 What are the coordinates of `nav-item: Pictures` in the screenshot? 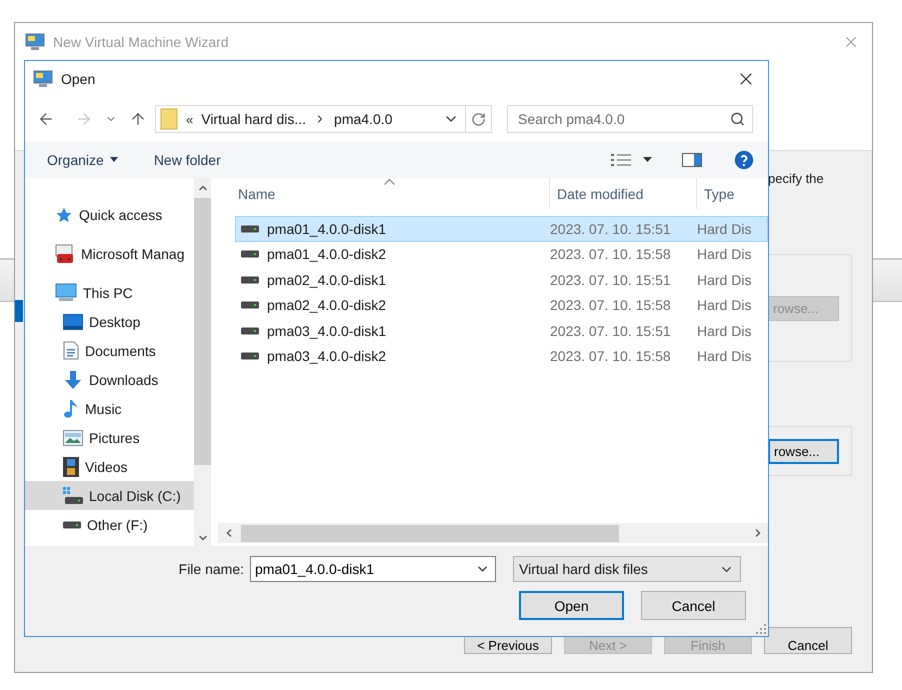 It's located at (109, 437).